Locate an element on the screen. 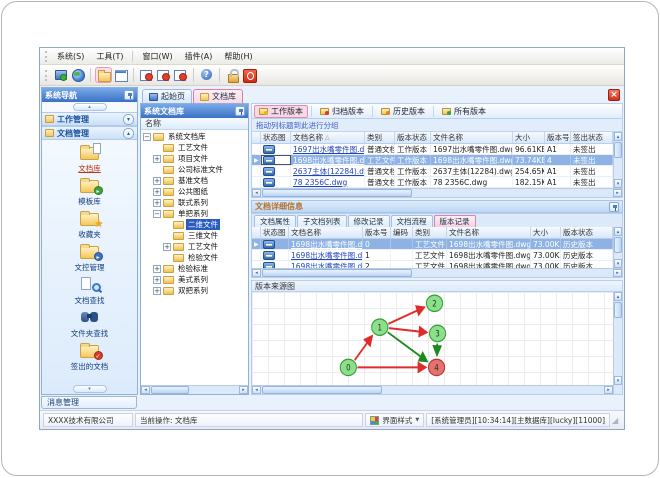 The image size is (660, 478). detail-tab-2: 子文档列表 is located at coordinates (322, 221).